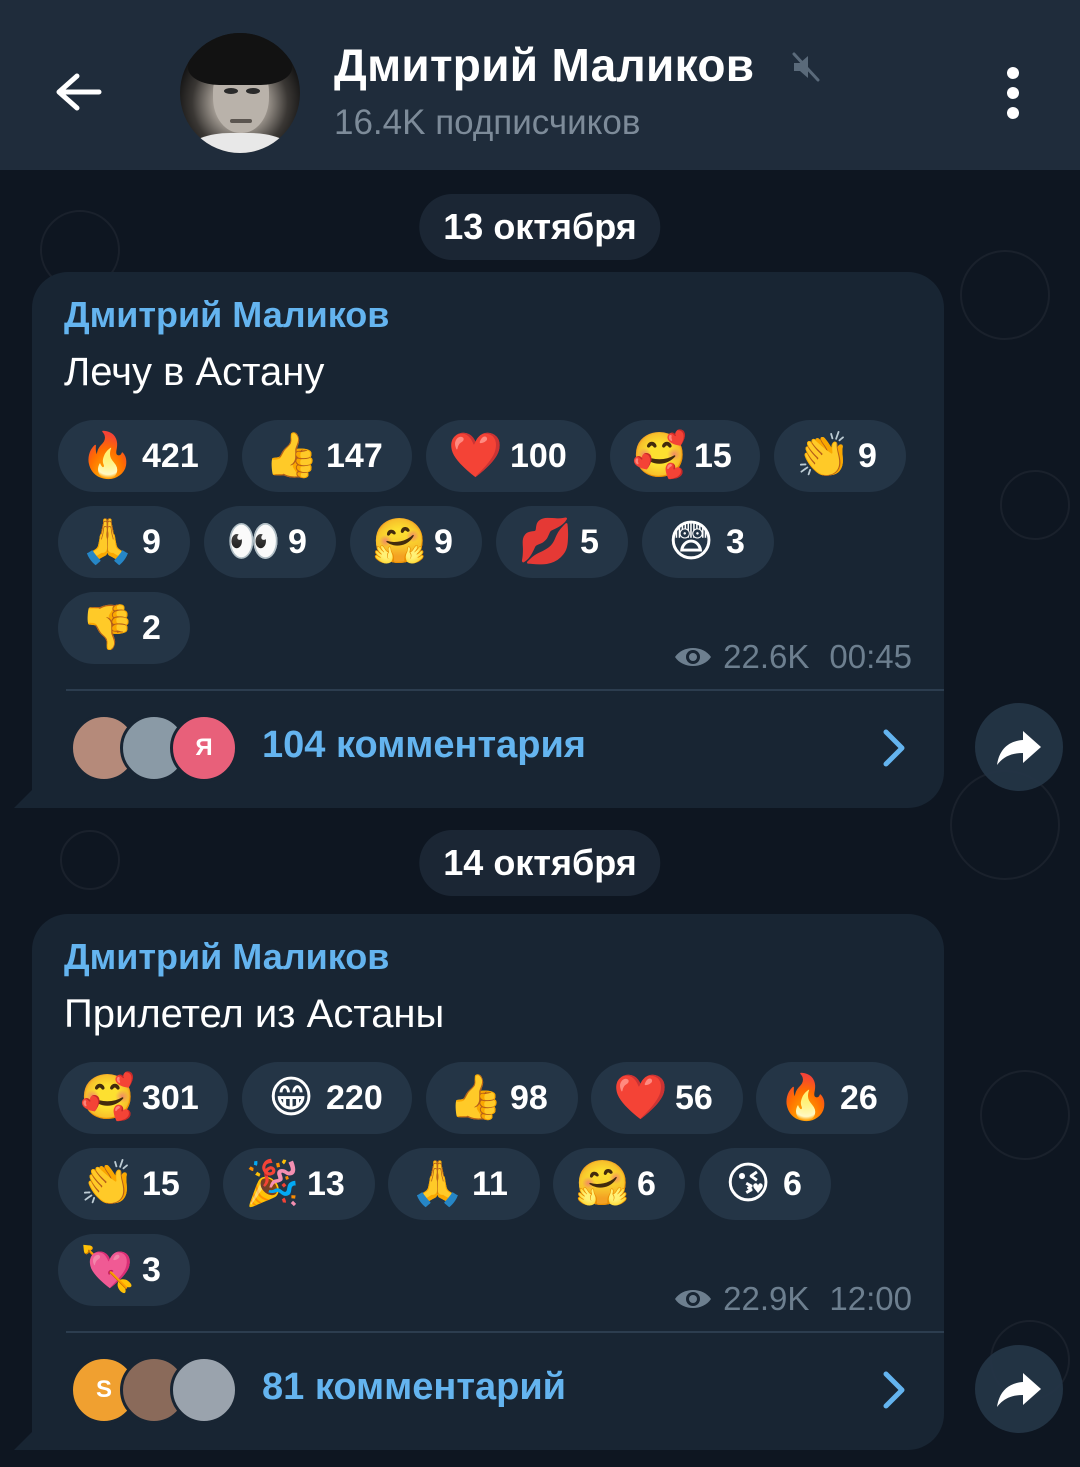 The width and height of the screenshot is (1080, 1467). I want to click on fearful-face-icon: 😨, so click(691, 541).